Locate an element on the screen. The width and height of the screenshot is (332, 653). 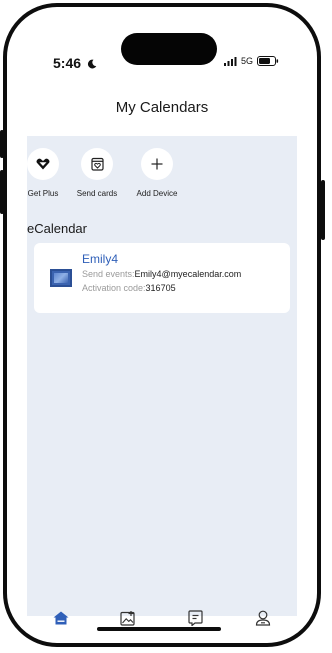
signal-icon is located at coordinates (230, 61).